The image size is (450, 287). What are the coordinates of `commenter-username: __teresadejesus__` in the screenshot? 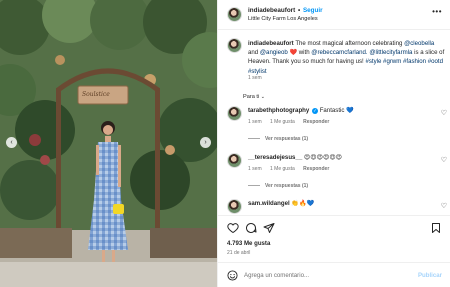 It's located at (275, 157).